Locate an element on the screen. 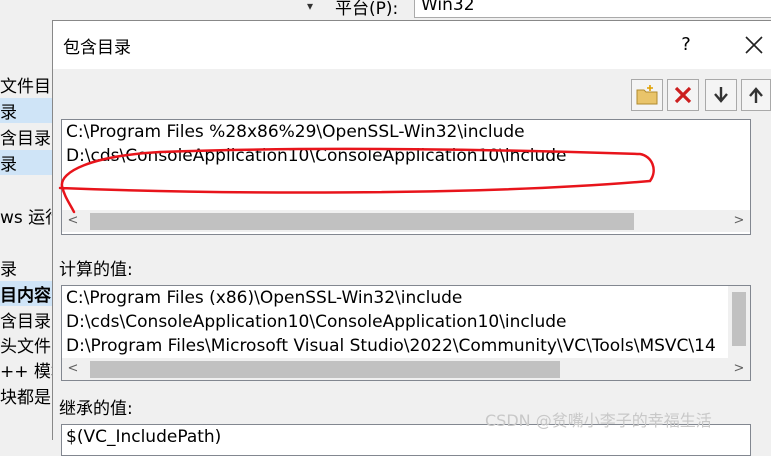 This screenshot has height=456, width=771. property-tree-item: ++ 模块 is located at coordinates (26, 369).